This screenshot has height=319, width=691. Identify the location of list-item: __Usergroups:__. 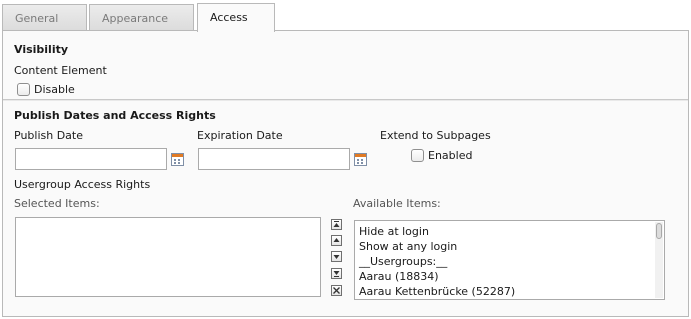
(509, 261).